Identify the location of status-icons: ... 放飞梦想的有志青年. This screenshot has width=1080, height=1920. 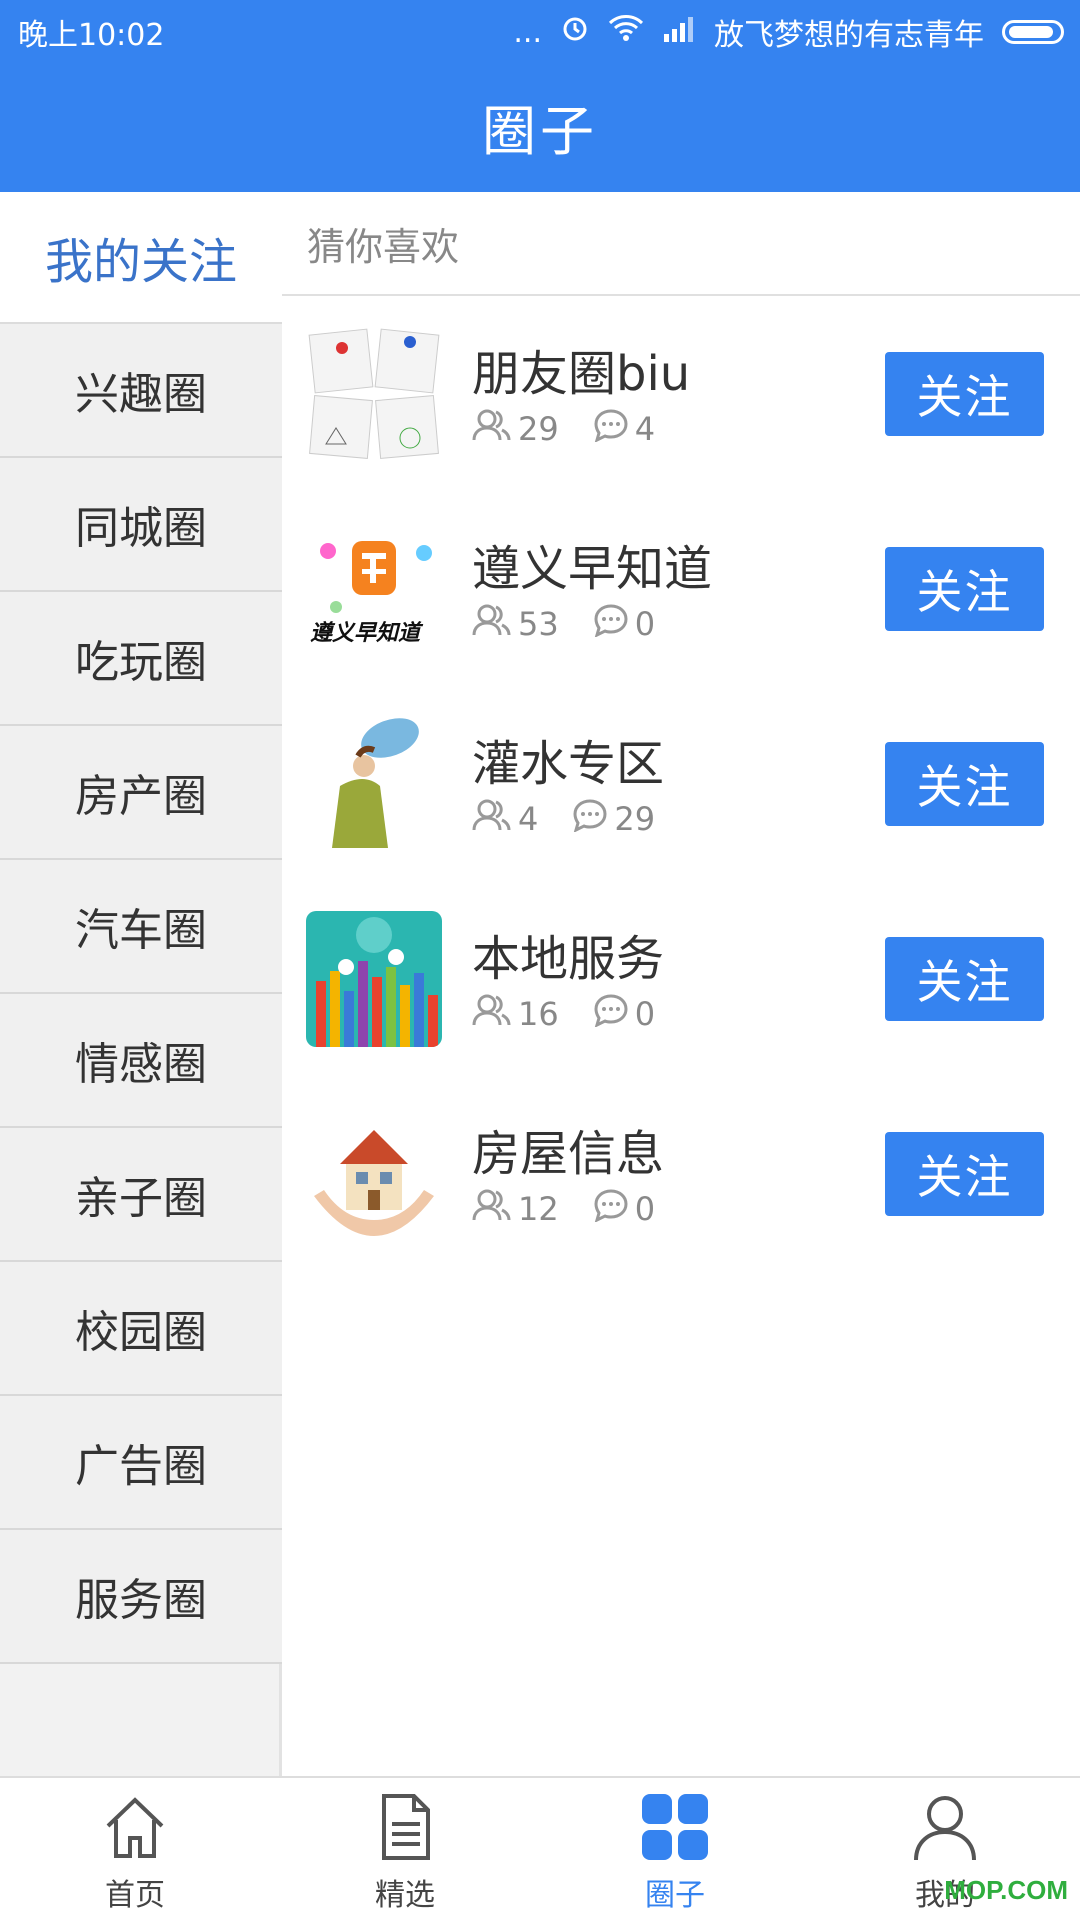
(788, 32).